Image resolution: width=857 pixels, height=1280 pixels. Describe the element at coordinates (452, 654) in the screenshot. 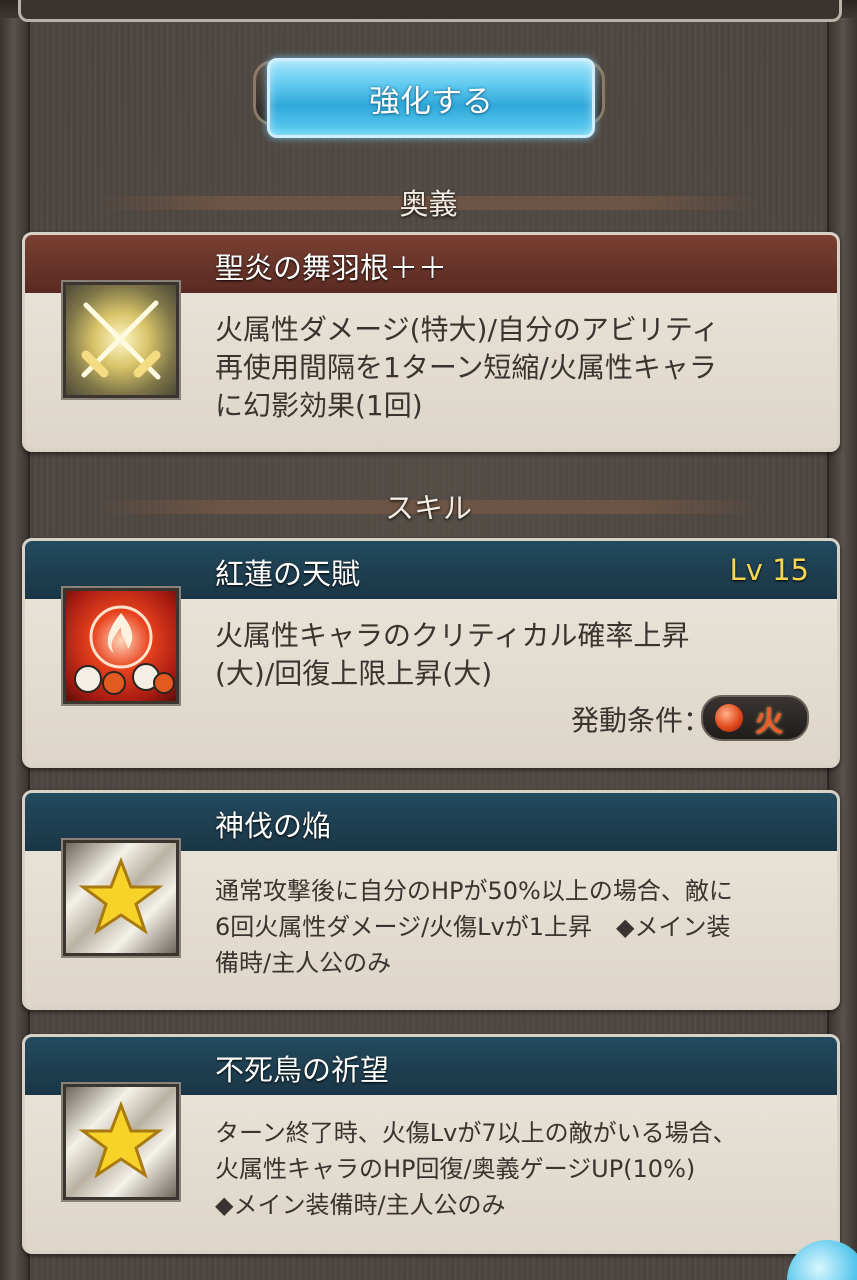

I see `skill-1-description: 火属性キャラのクリティカル確率上昇 (大)/回復上限上昇(大)` at that location.